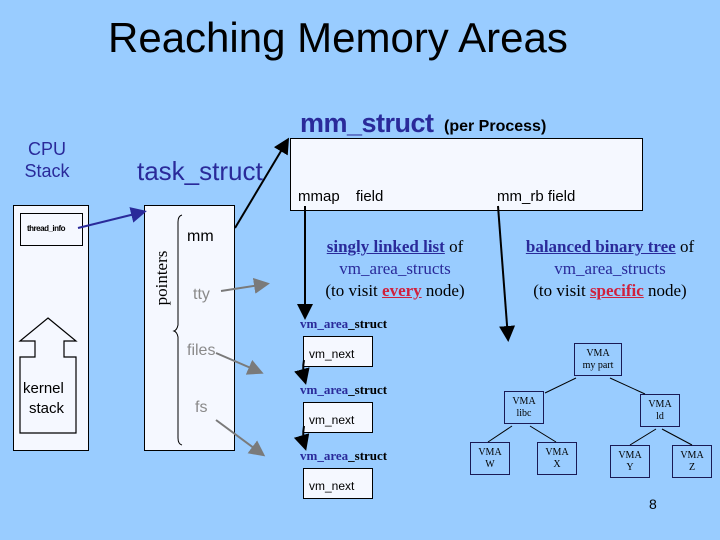 The image size is (720, 540). What do you see at coordinates (627, 386) in the screenshot?
I see `tree-edge-root-ld` at bounding box center [627, 386].